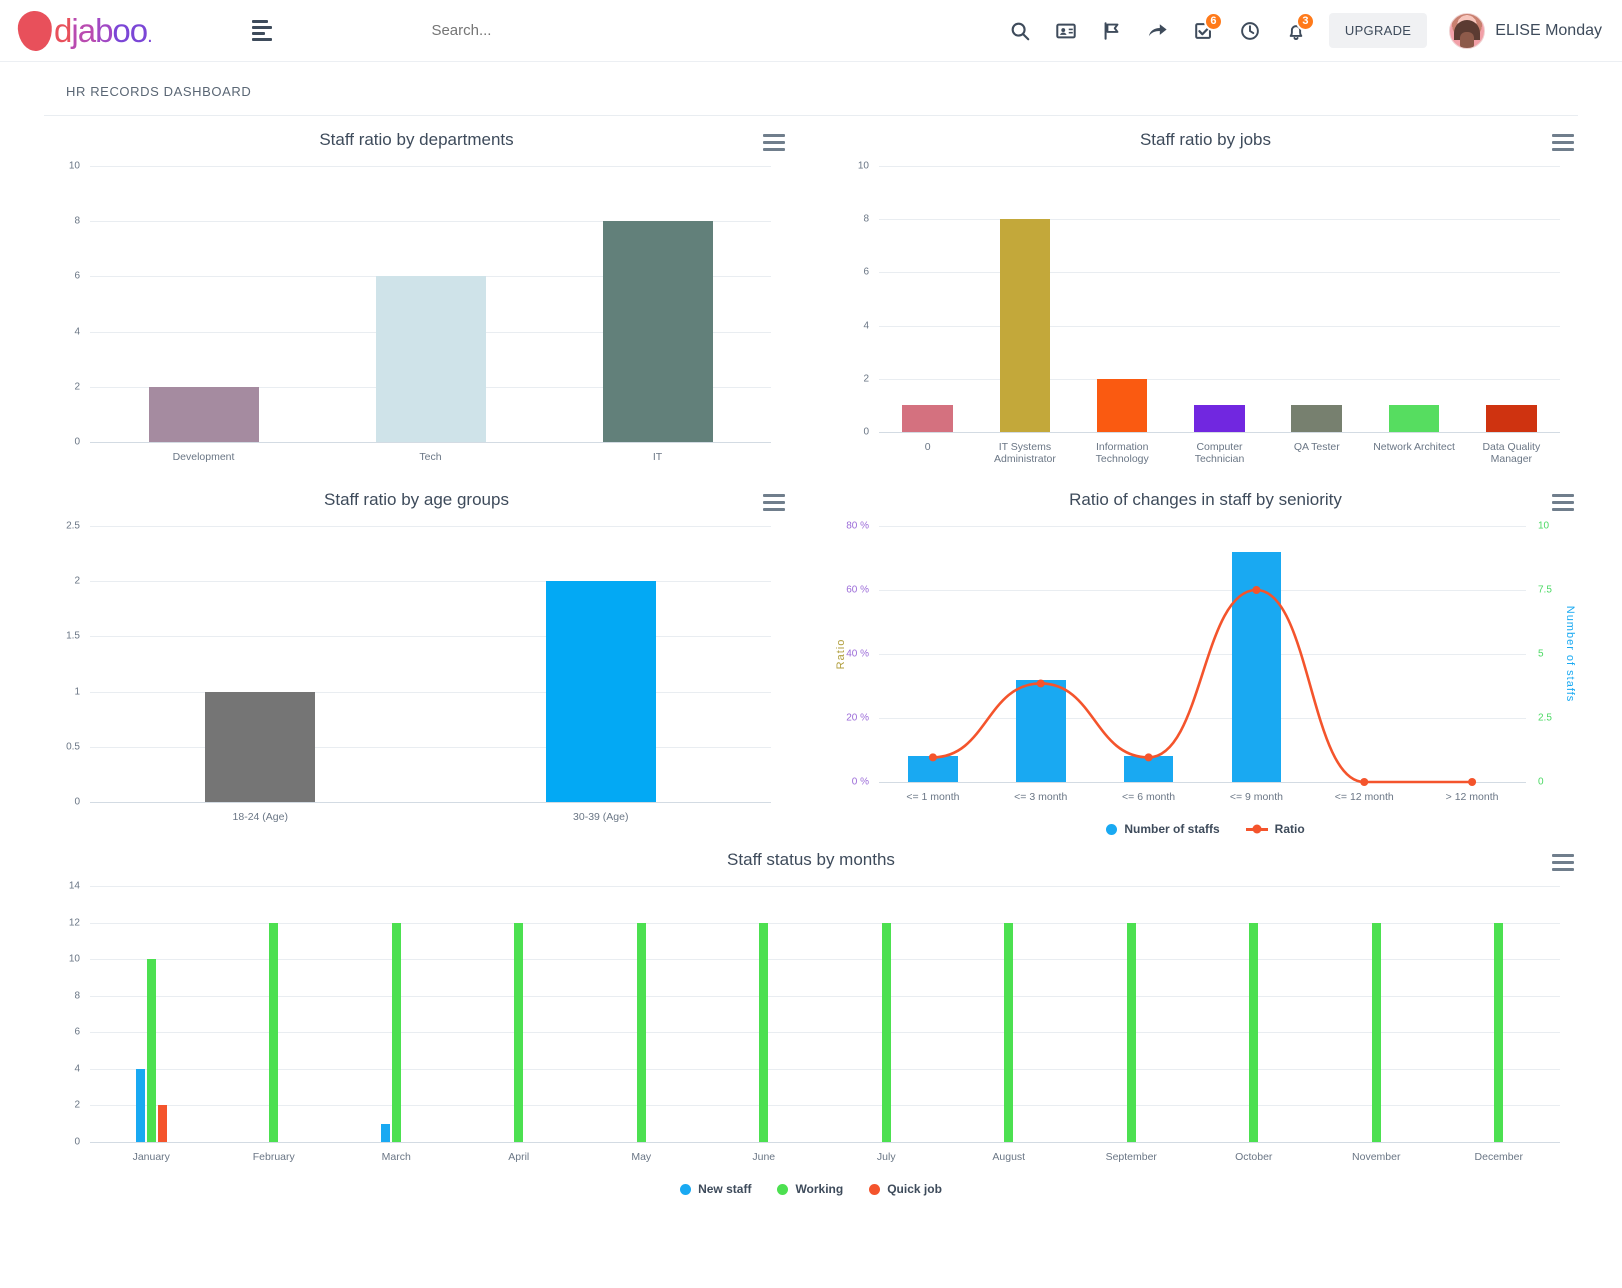 This screenshot has height=1288, width=1622. I want to click on y-axis-tick-label: 1.5, so click(73, 636).